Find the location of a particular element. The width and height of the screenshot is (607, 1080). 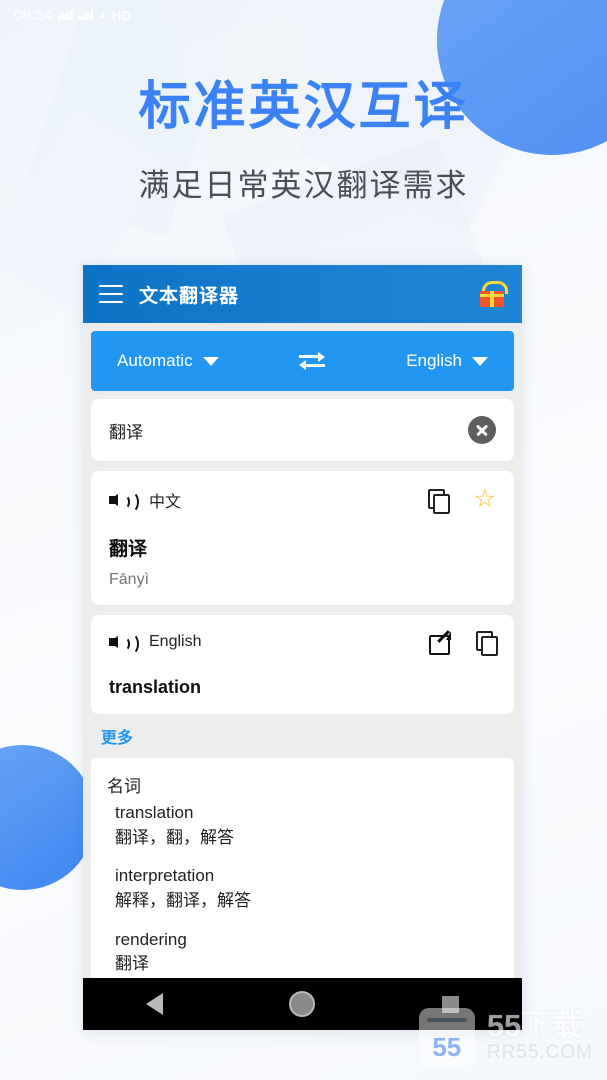

watermark: 55 55下载 RR55.COM is located at coordinates (505, 1036).